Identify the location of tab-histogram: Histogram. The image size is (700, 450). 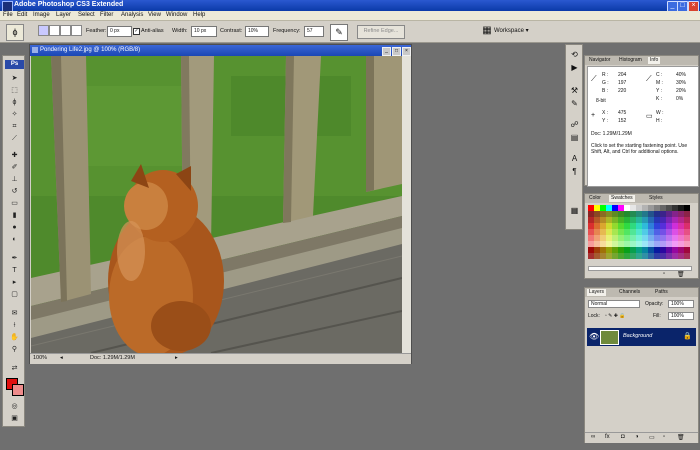
(630, 60).